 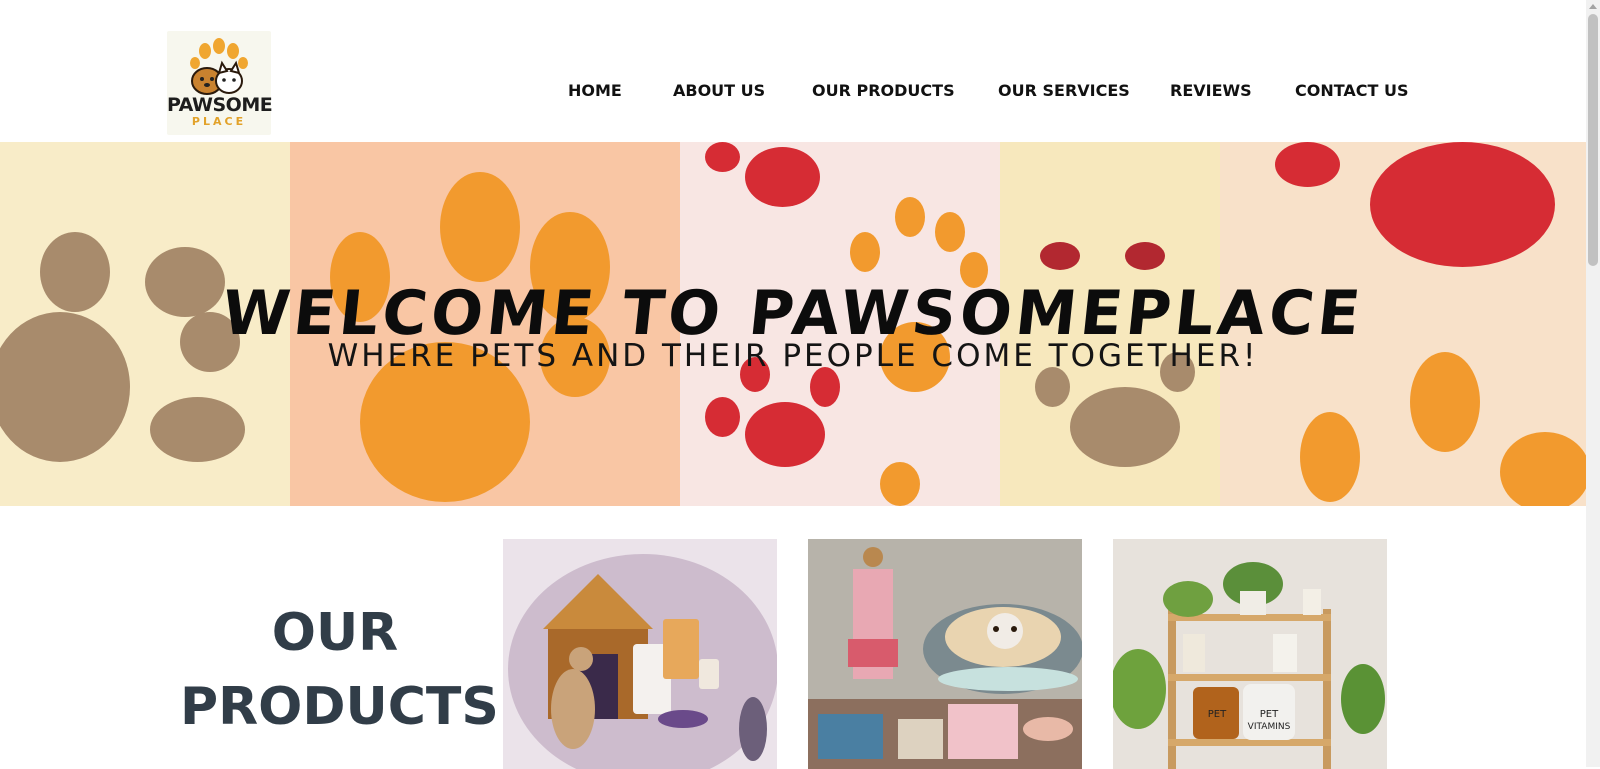 What do you see at coordinates (219, 121) in the screenshot?
I see `logo-subname: PLACE` at bounding box center [219, 121].